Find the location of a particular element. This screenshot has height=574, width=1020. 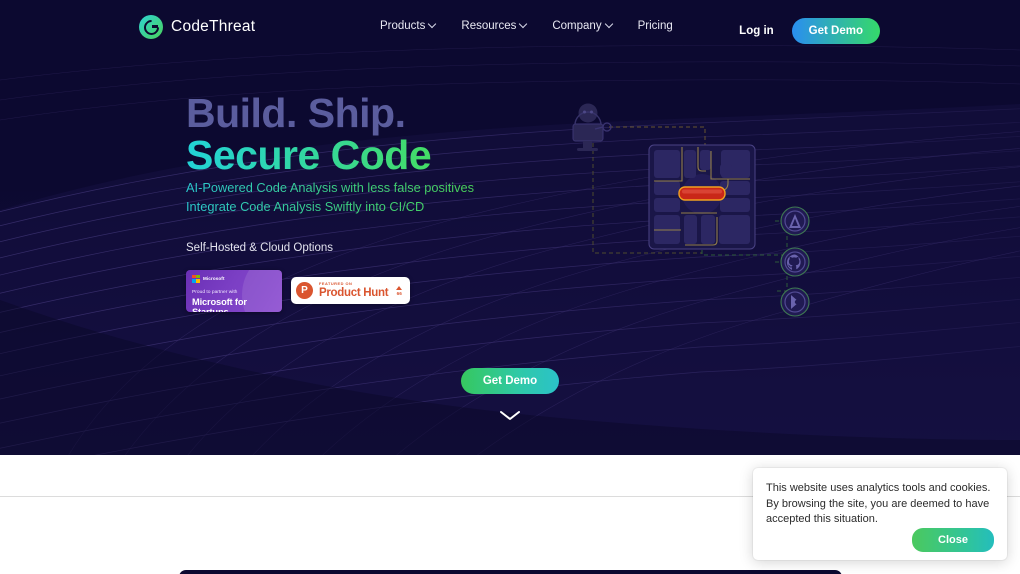

developer-at-desk-icon is located at coordinates (592, 127).